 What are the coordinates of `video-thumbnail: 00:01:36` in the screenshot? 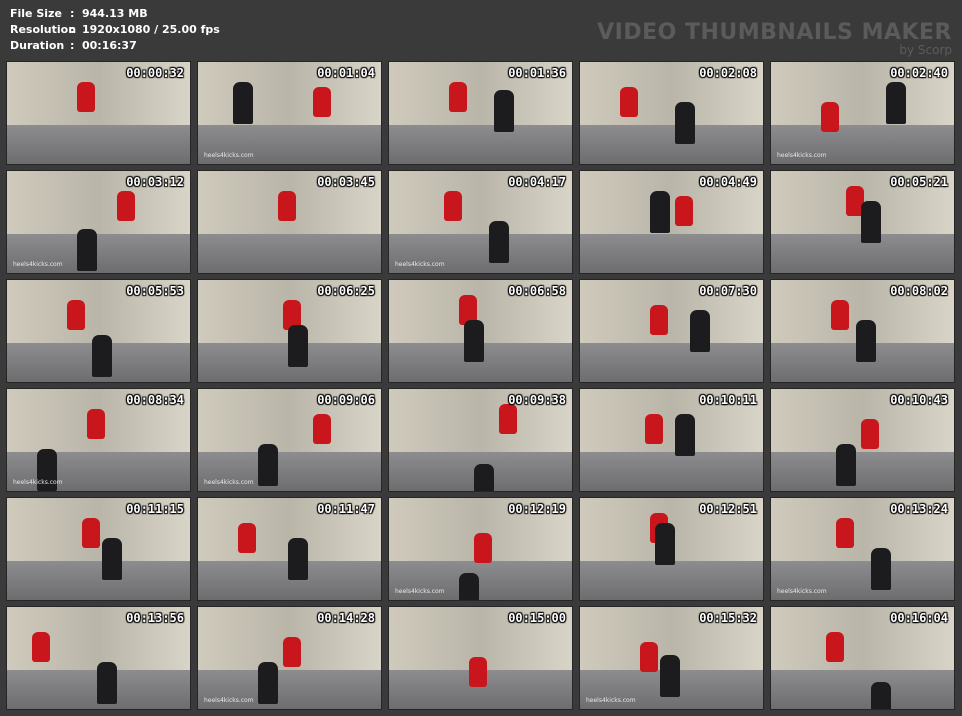 It's located at (480, 113).